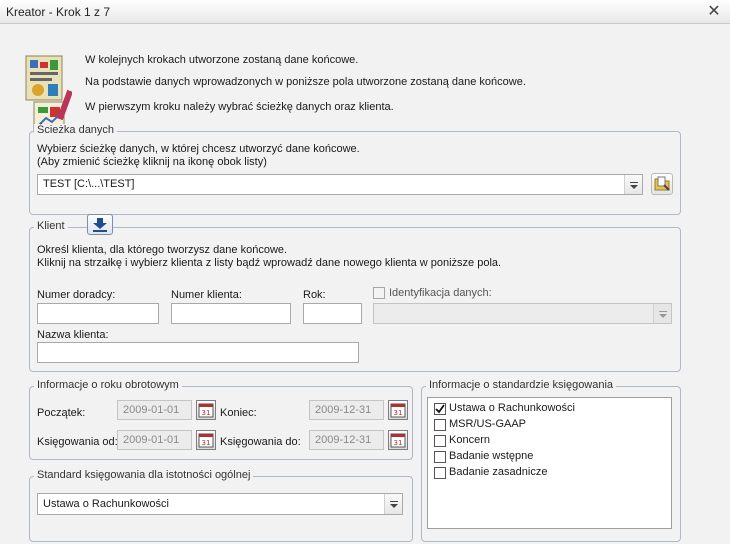 The width and height of the screenshot is (730, 544). What do you see at coordinates (58, 12) in the screenshot?
I see `window-title: Kreator - Krok 1 z 7` at bounding box center [58, 12].